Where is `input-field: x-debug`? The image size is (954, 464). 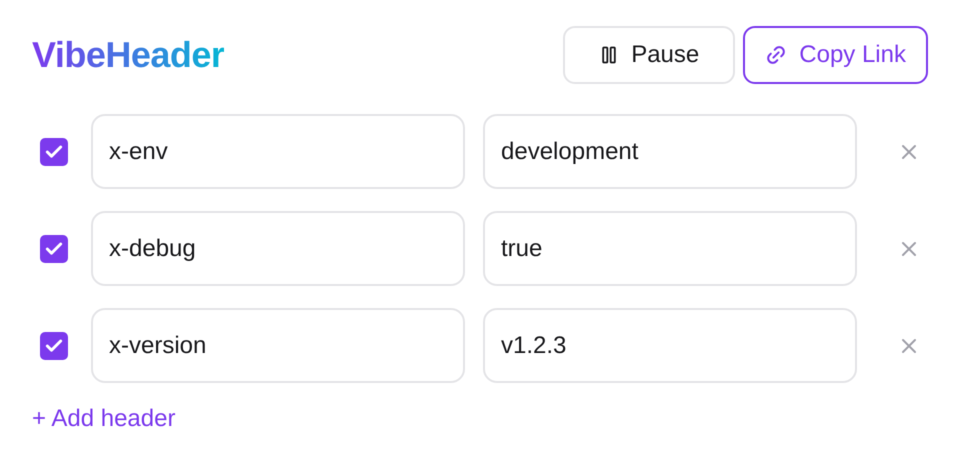 input-field: x-debug is located at coordinates (278, 248).